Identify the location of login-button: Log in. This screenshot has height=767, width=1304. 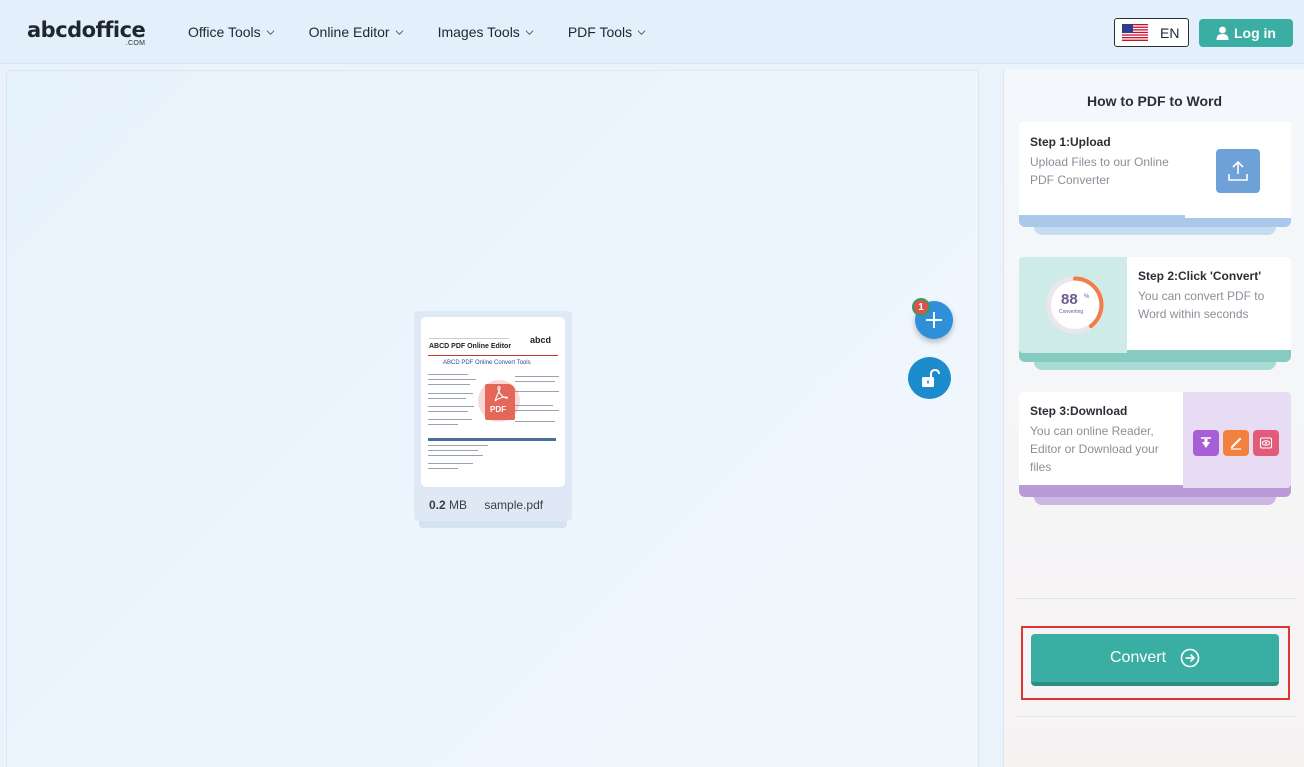
(1246, 33).